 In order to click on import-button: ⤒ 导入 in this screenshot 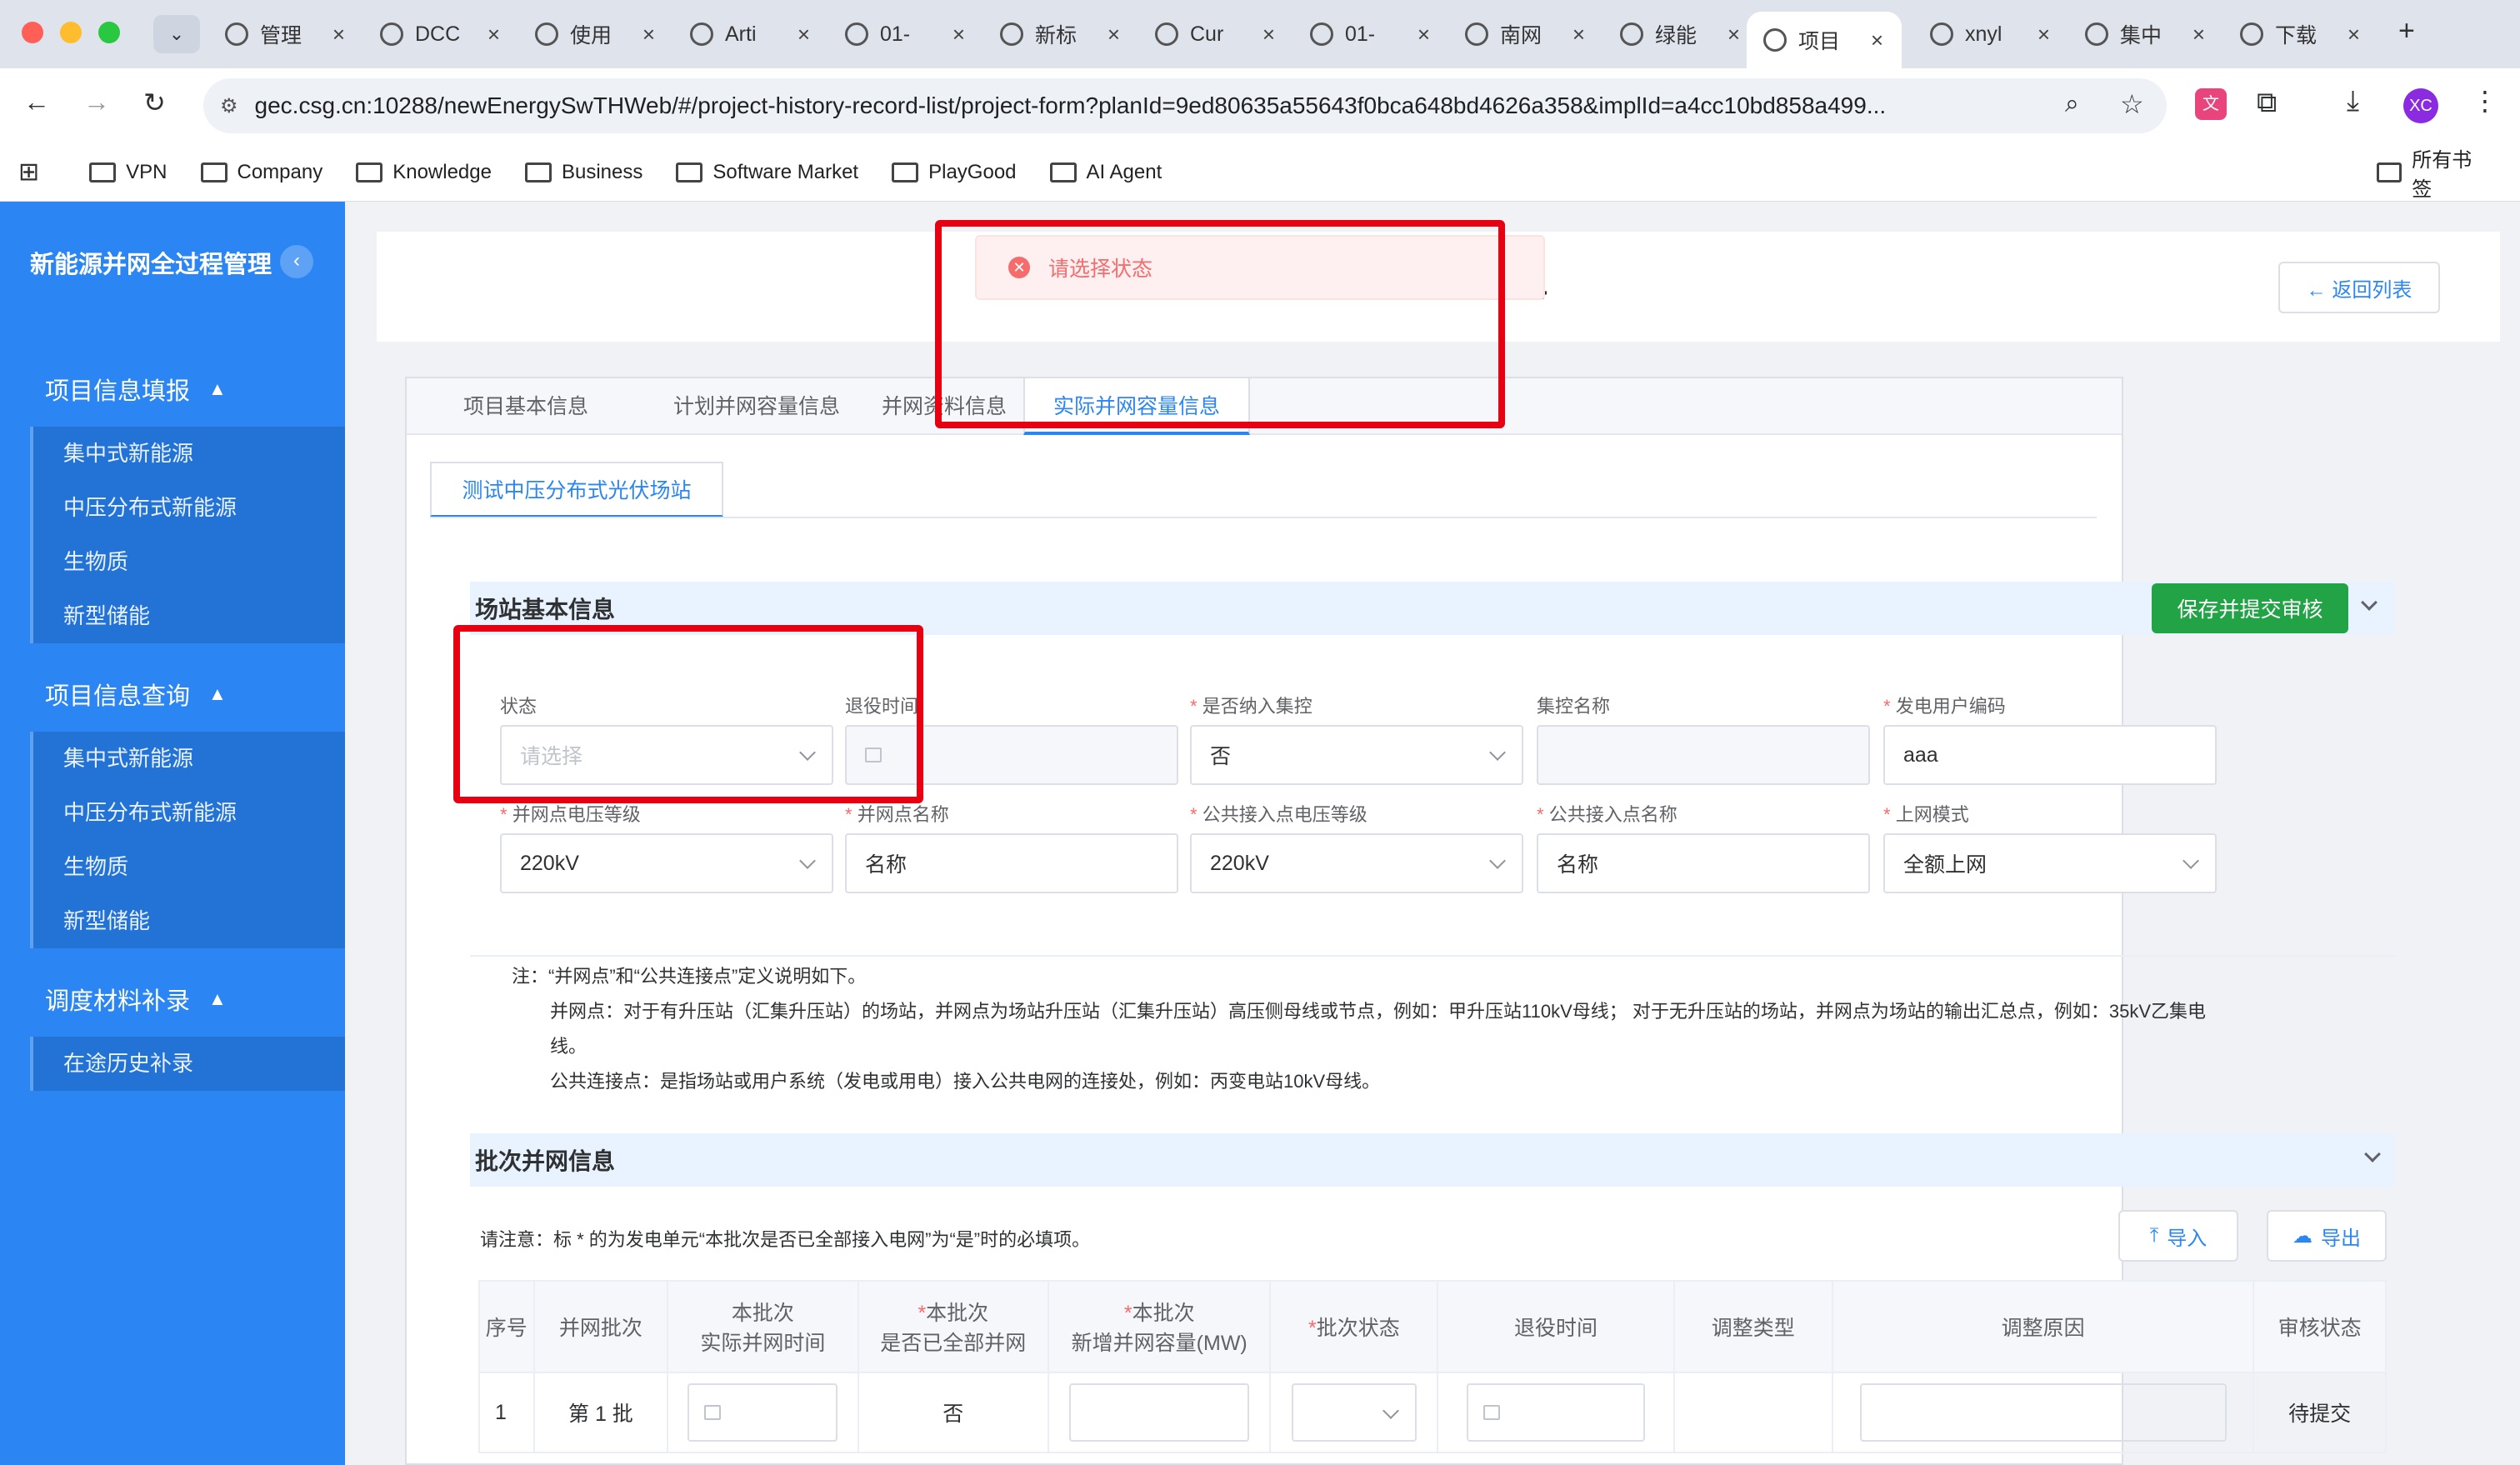, I will do `click(2178, 1236)`.